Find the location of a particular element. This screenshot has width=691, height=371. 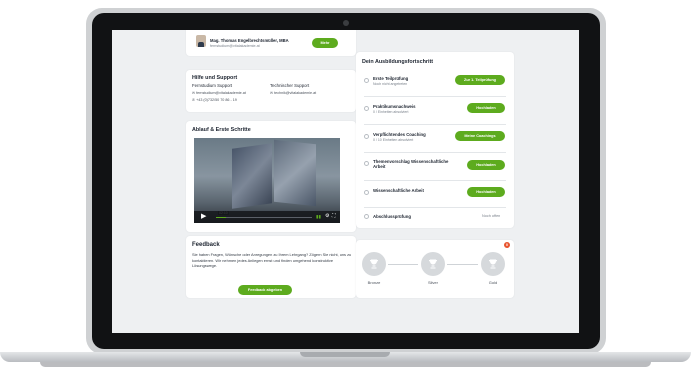

more-button: Mehr is located at coordinates (325, 43).